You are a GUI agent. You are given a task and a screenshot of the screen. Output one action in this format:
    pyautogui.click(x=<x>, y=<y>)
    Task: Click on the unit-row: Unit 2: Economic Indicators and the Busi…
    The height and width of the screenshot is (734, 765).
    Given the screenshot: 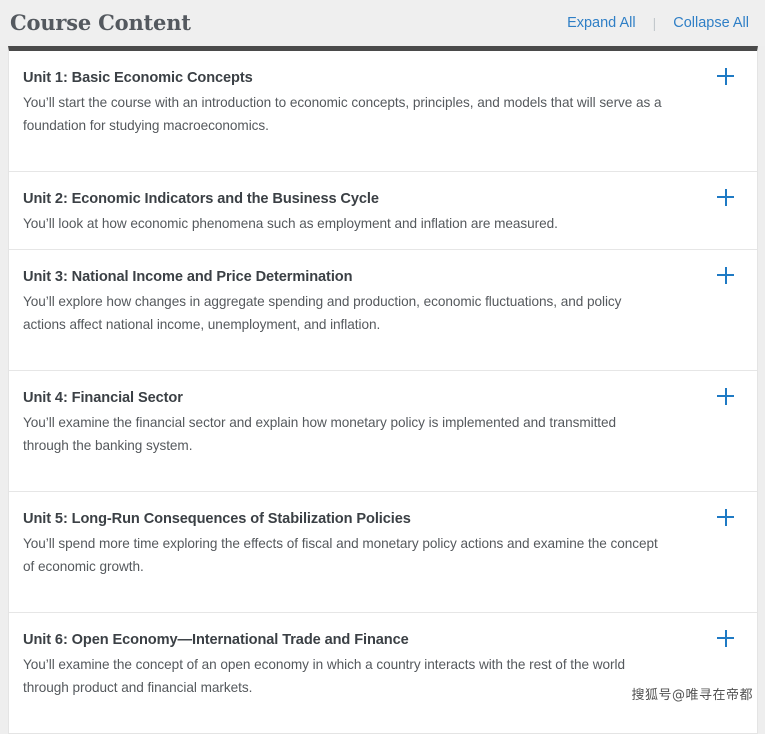 What is the action you would take?
    pyautogui.click(x=383, y=211)
    